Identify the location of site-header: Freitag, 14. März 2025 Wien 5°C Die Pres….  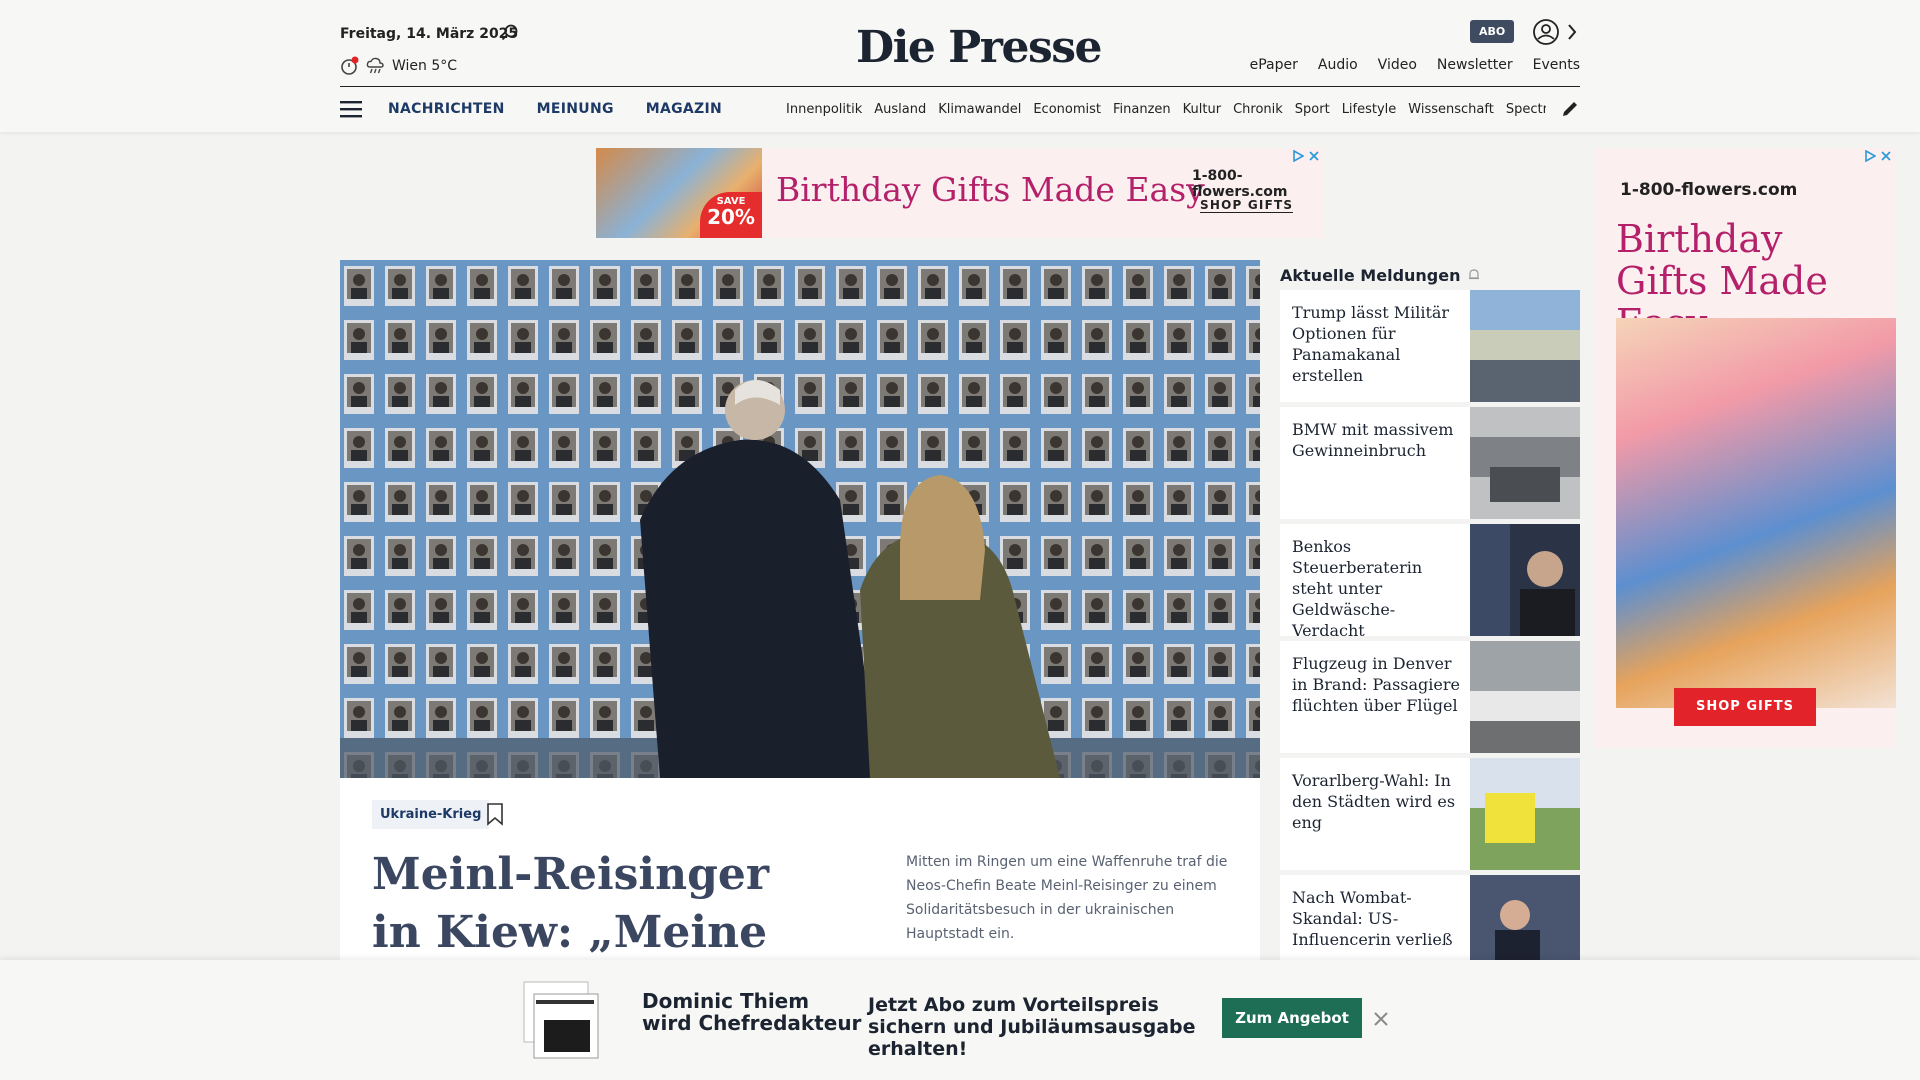
(960, 66).